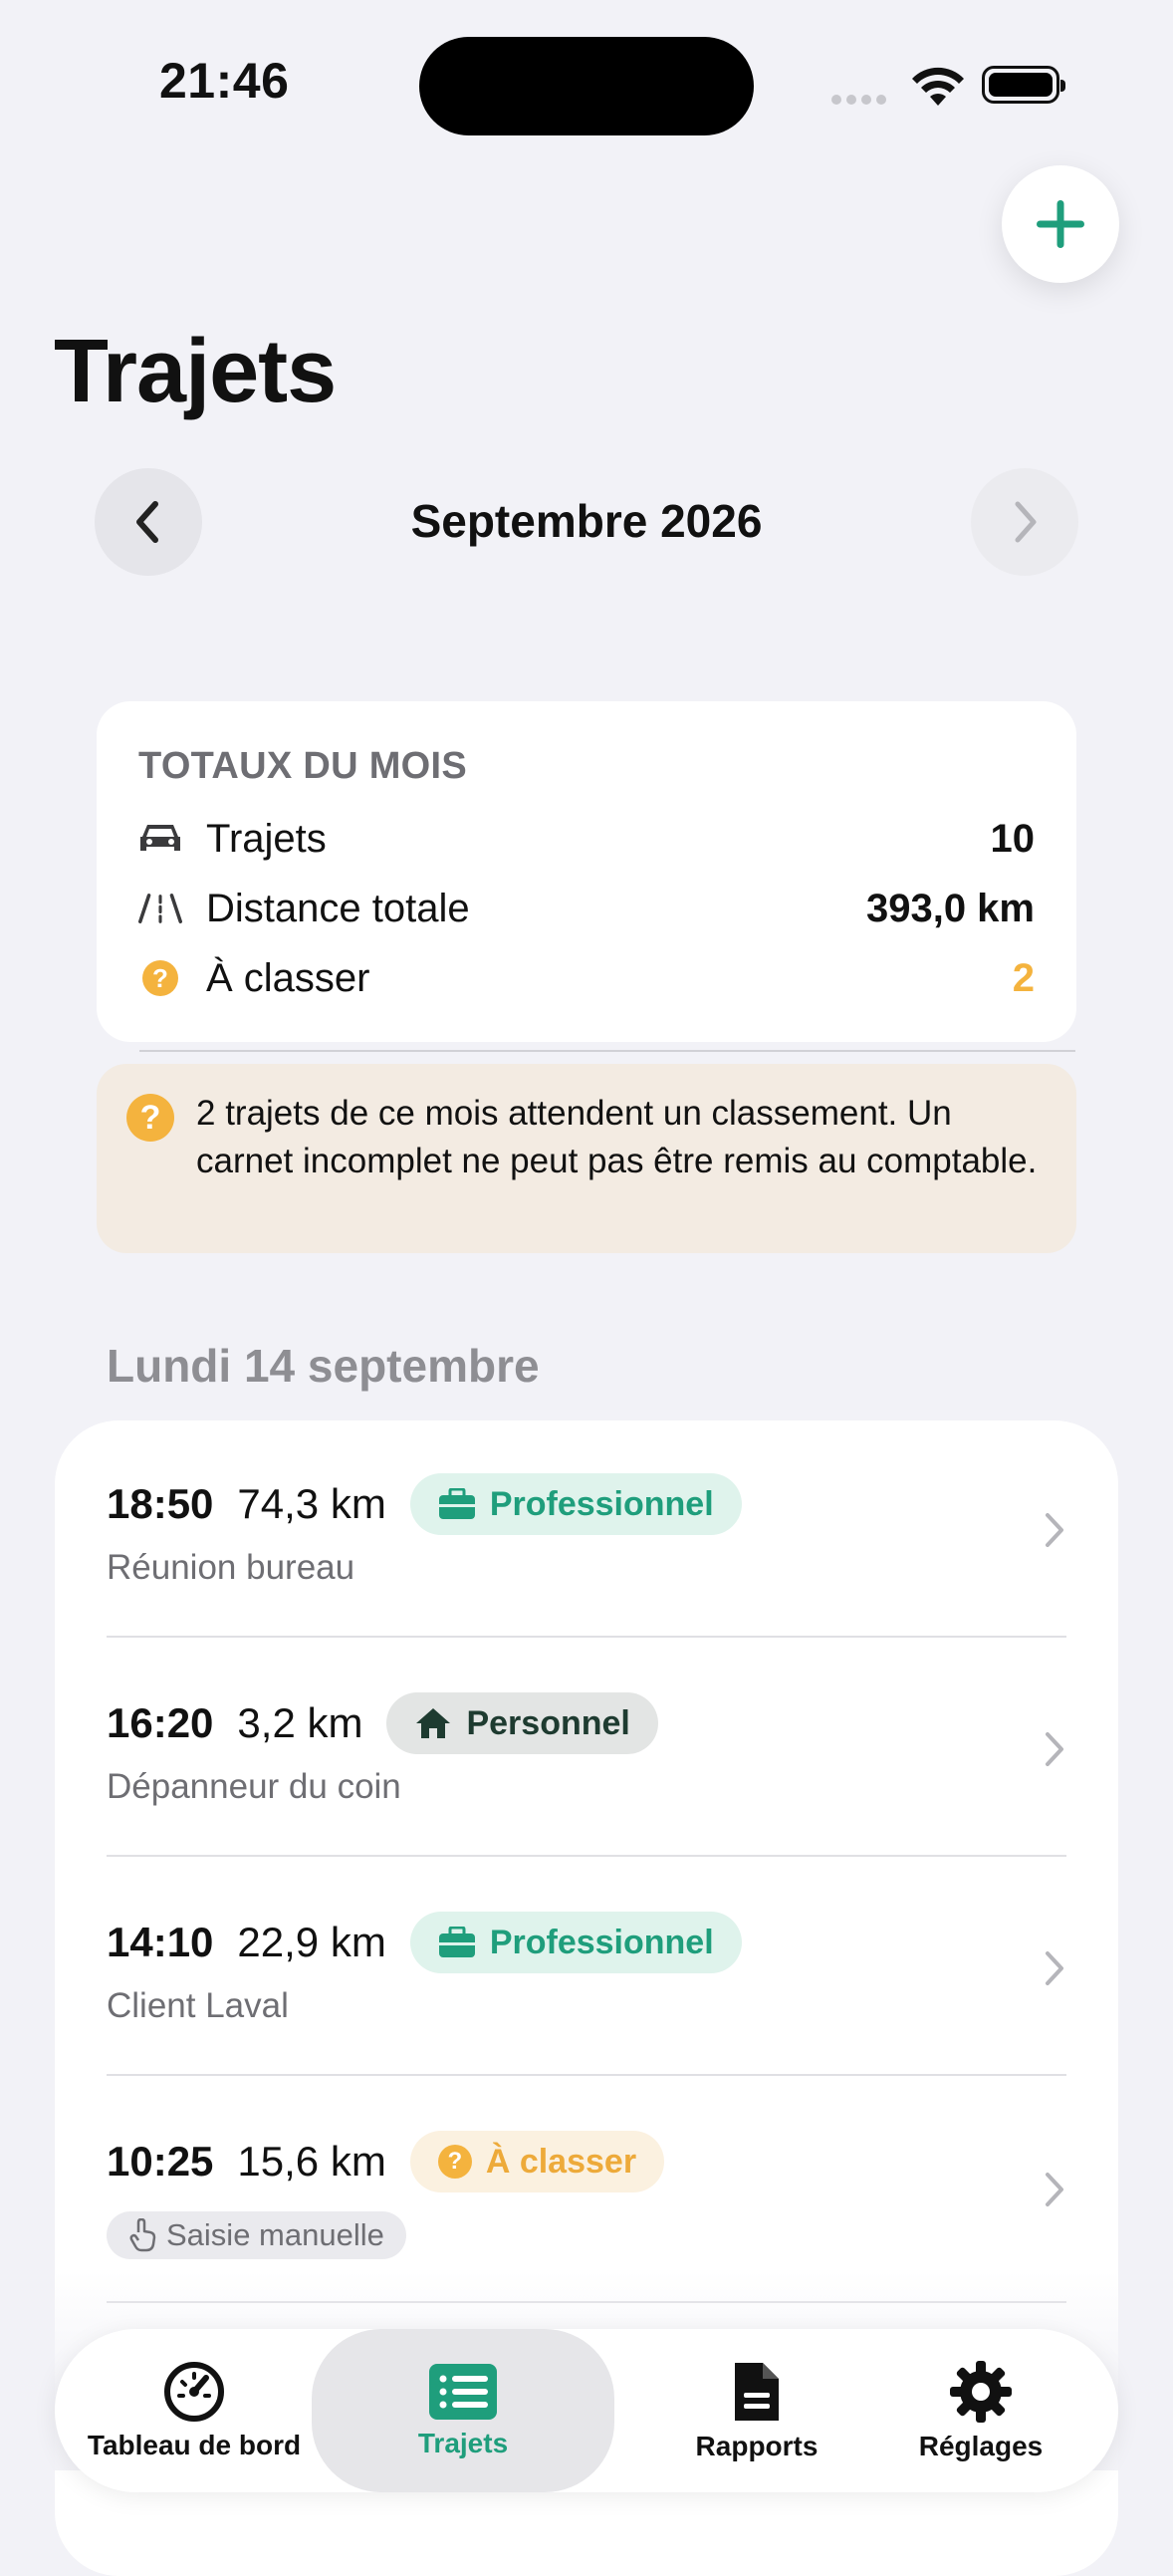 The image size is (1173, 2576). What do you see at coordinates (587, 980) in the screenshot?
I see `totals-row-unclassified: ? À classer 2` at bounding box center [587, 980].